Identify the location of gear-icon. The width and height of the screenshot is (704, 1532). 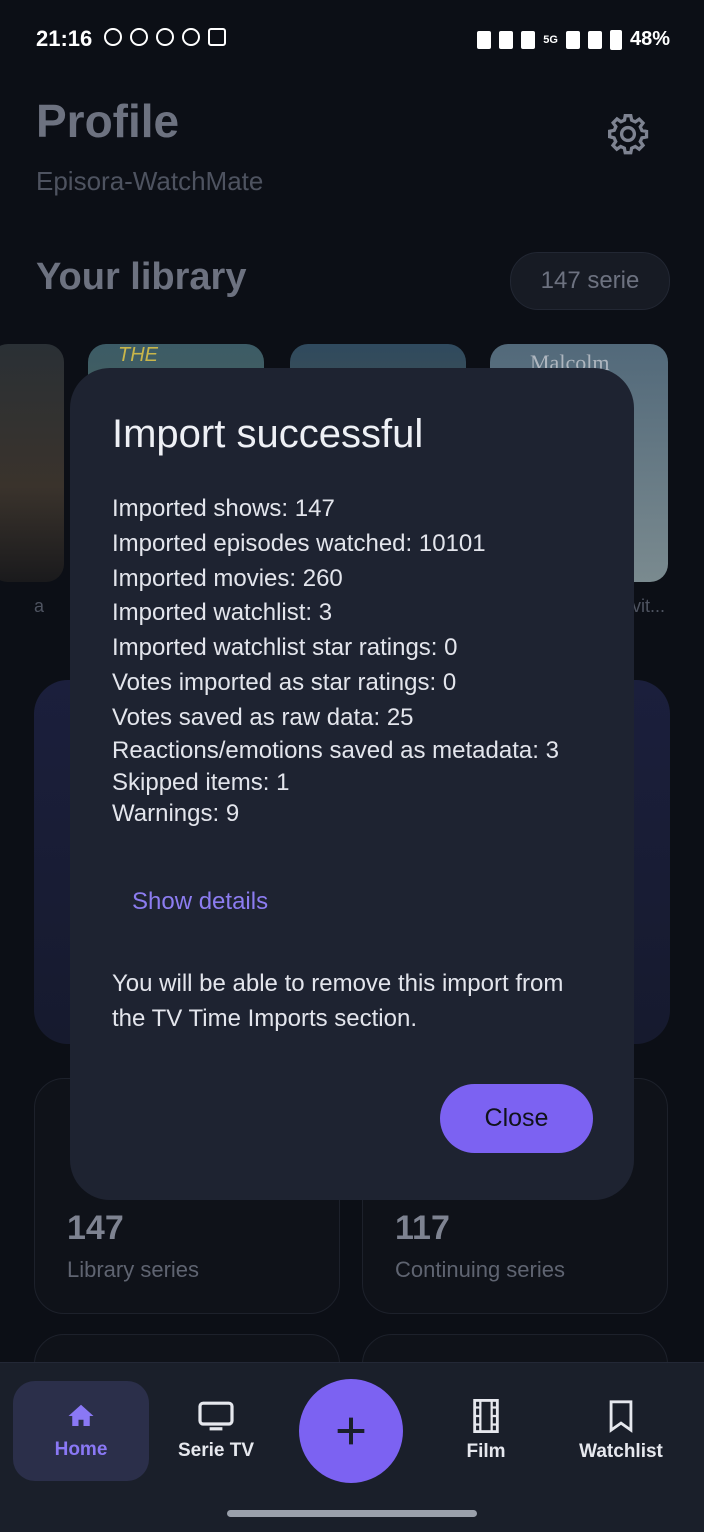
(628, 134).